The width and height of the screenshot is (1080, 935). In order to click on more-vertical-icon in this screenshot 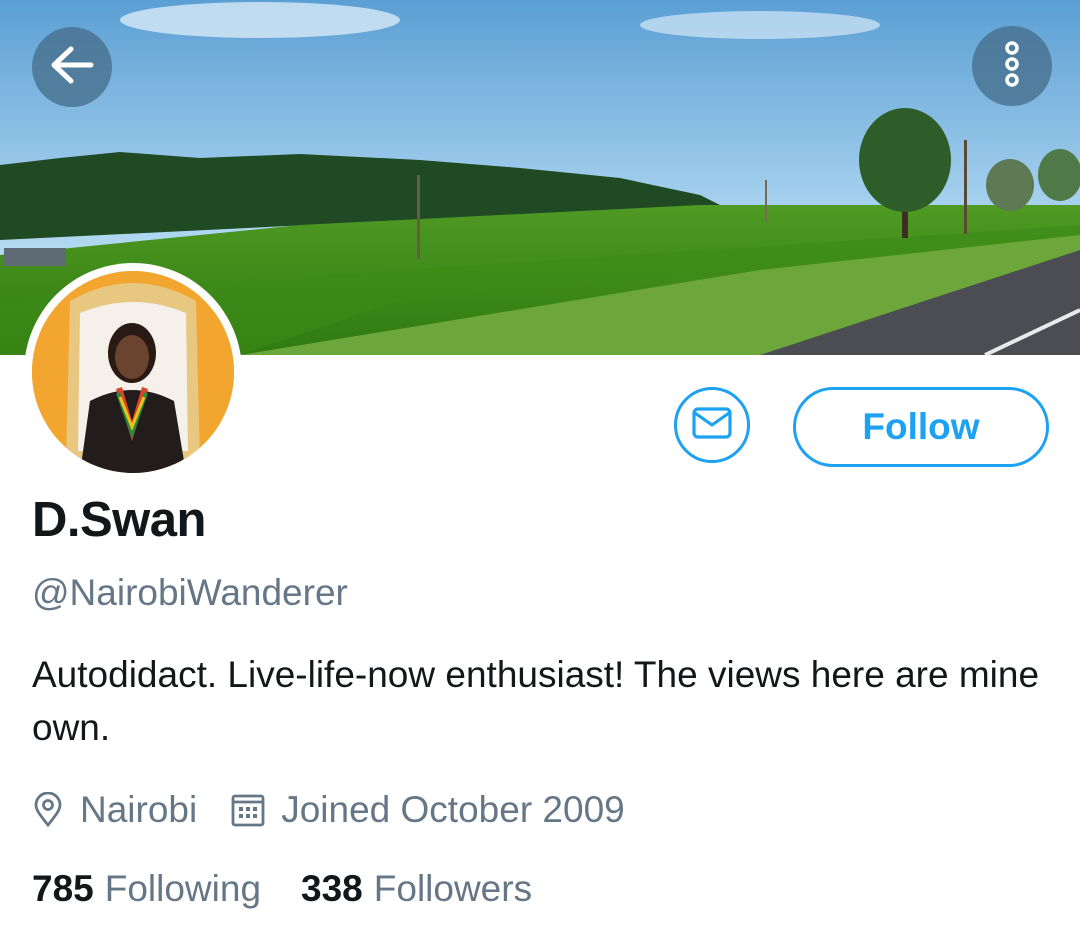, I will do `click(1012, 66)`.